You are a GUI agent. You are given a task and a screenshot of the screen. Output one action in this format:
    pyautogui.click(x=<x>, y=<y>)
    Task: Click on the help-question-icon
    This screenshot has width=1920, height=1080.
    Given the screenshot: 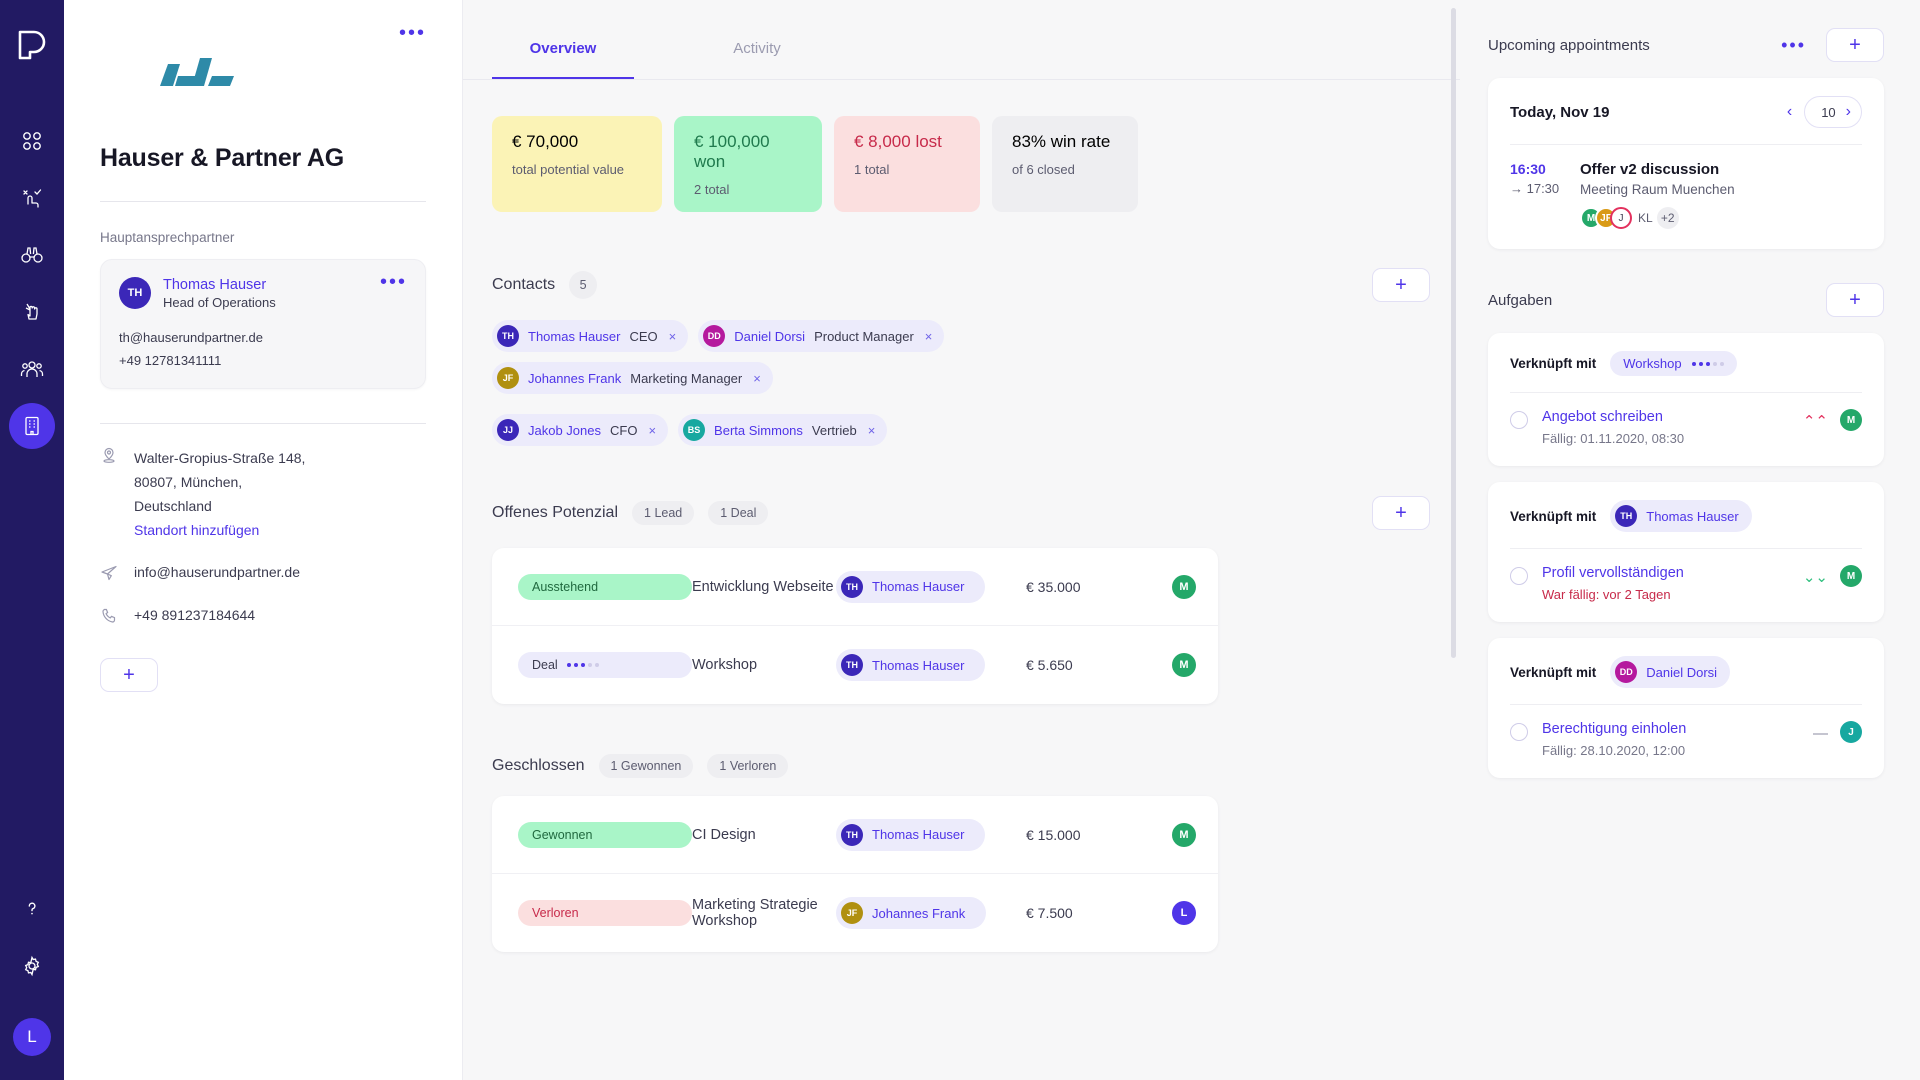 What is the action you would take?
    pyautogui.click(x=32, y=909)
    